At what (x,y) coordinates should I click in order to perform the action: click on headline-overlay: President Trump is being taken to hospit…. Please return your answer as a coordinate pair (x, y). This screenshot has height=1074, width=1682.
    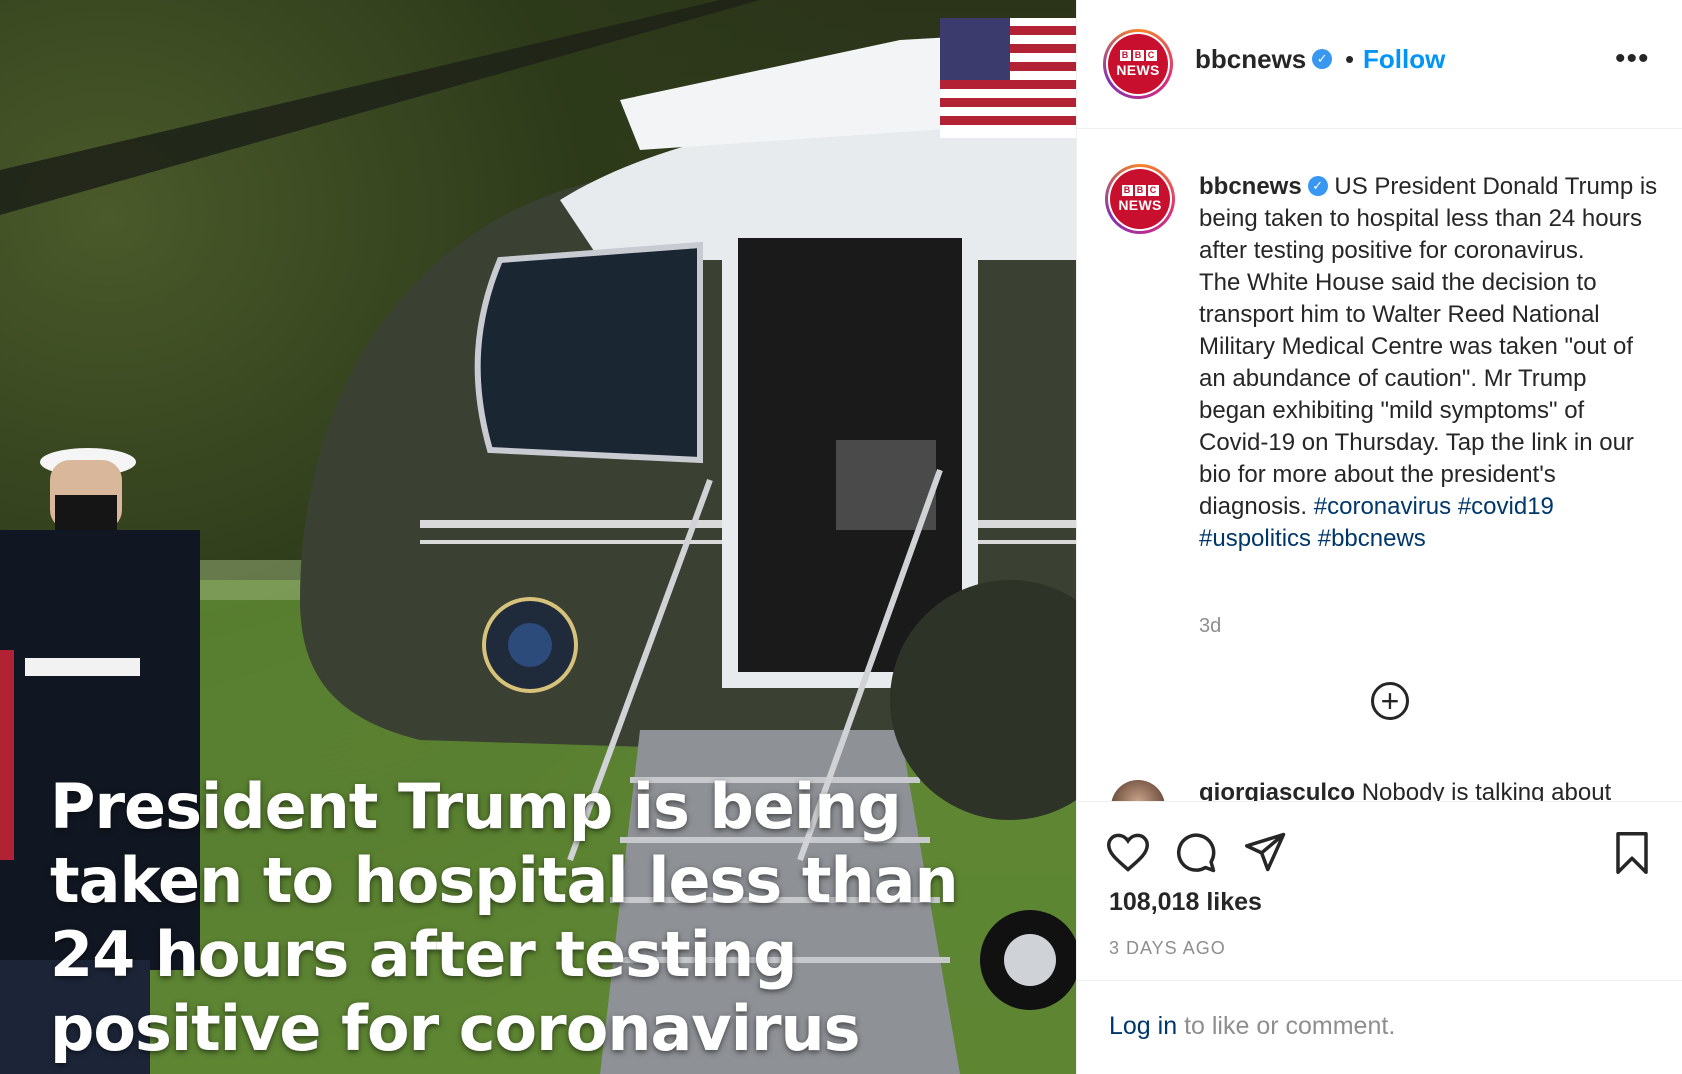
    Looking at the image, I should click on (504, 917).